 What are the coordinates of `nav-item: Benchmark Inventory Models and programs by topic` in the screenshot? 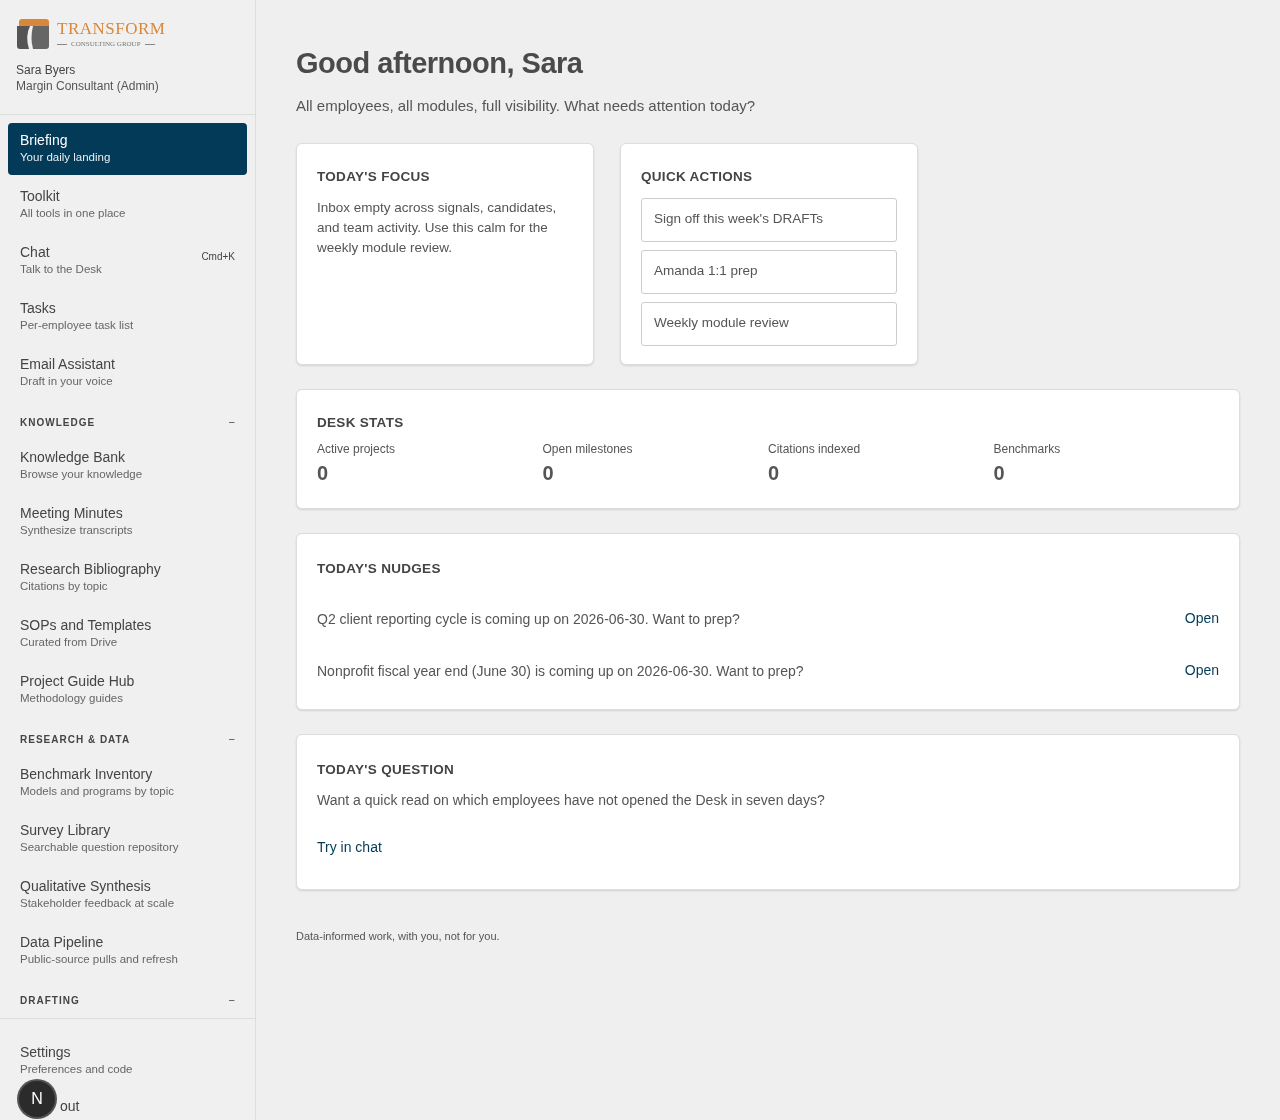 It's located at (127, 783).